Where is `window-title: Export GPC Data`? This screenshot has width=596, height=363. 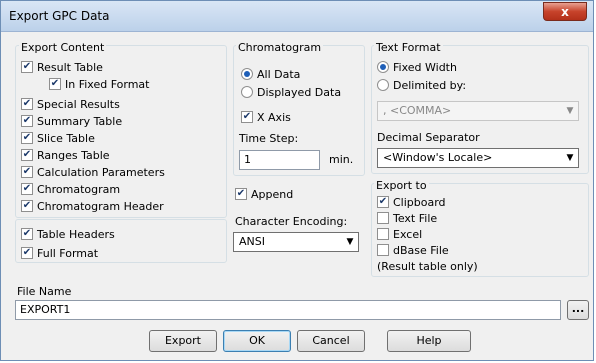
window-title: Export GPC Data is located at coordinates (59, 16).